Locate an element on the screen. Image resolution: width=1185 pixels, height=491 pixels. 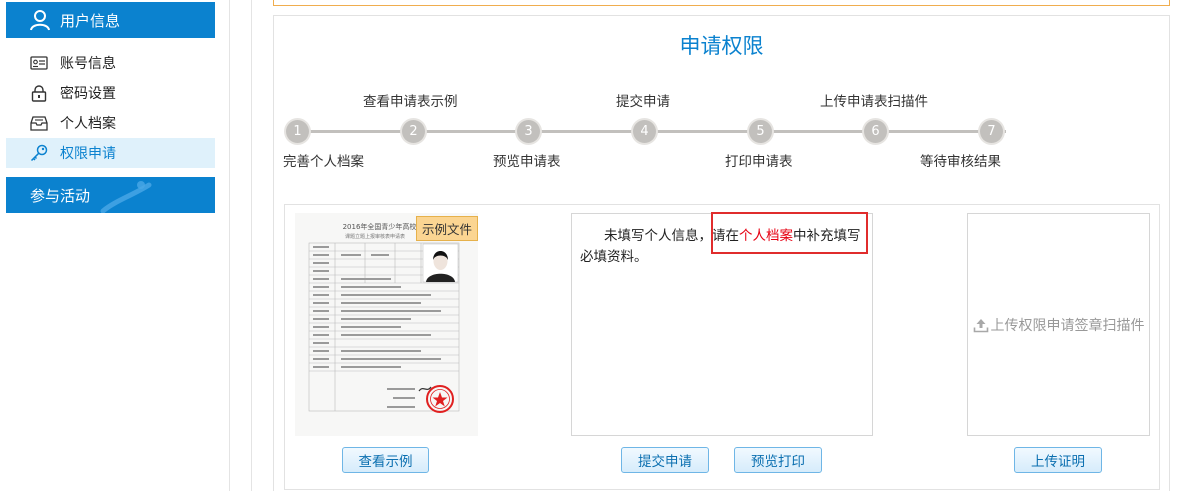
step-dot-6: 6 is located at coordinates (875, 131).